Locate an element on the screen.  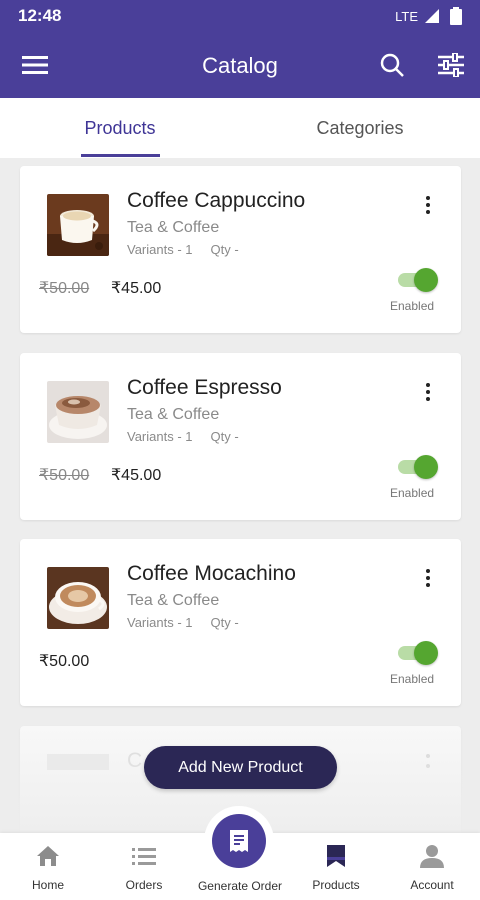
filter-button is located at coordinates (451, 65).